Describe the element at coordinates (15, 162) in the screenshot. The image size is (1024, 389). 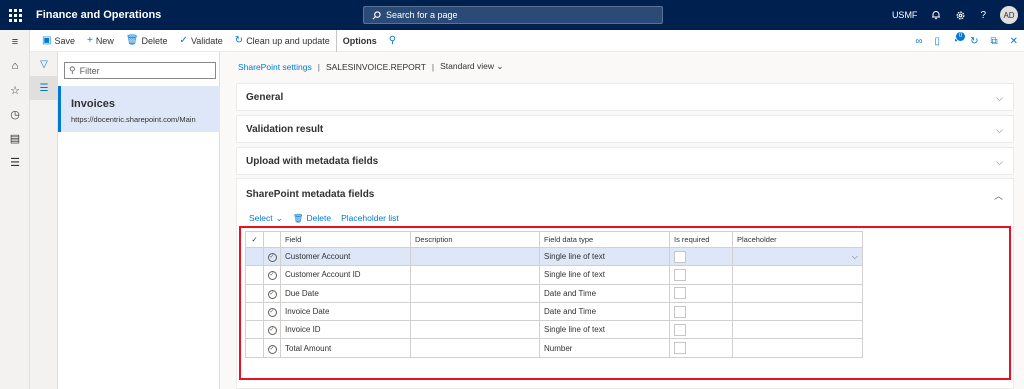
I see `modules-list-icon: ☰` at that location.